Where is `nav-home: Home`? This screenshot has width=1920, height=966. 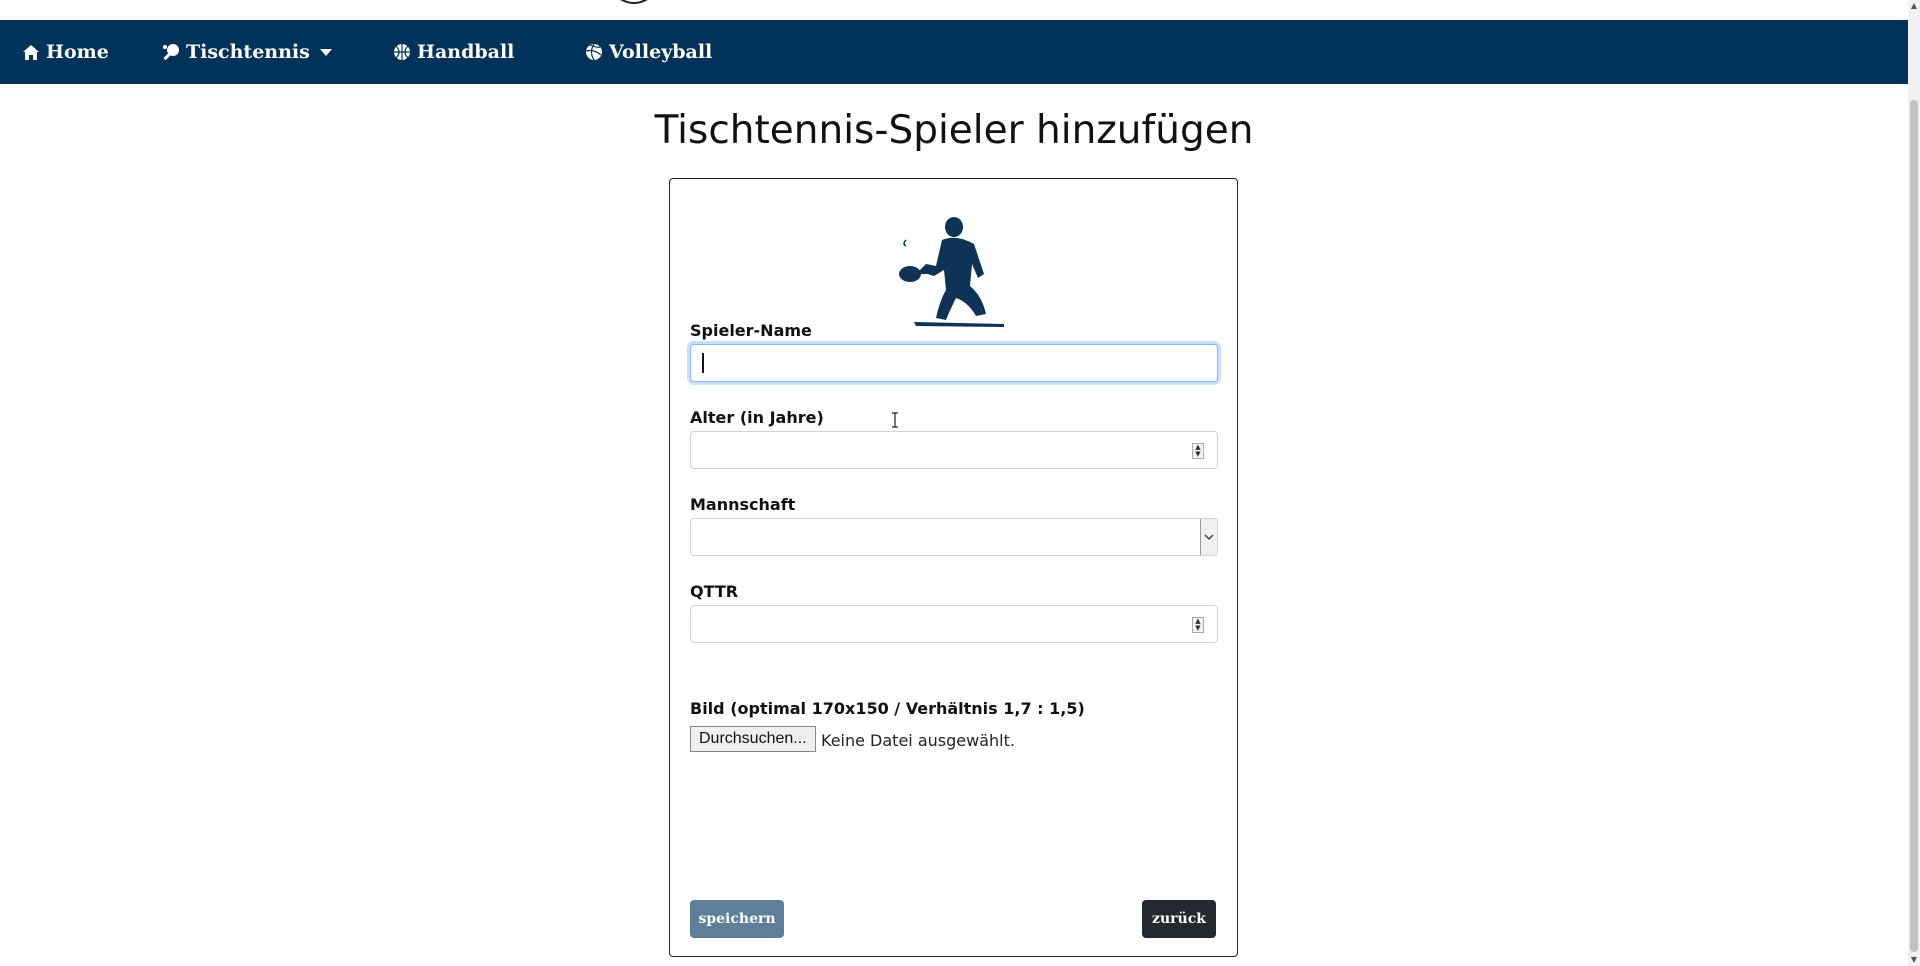 nav-home: Home is located at coordinates (65, 52).